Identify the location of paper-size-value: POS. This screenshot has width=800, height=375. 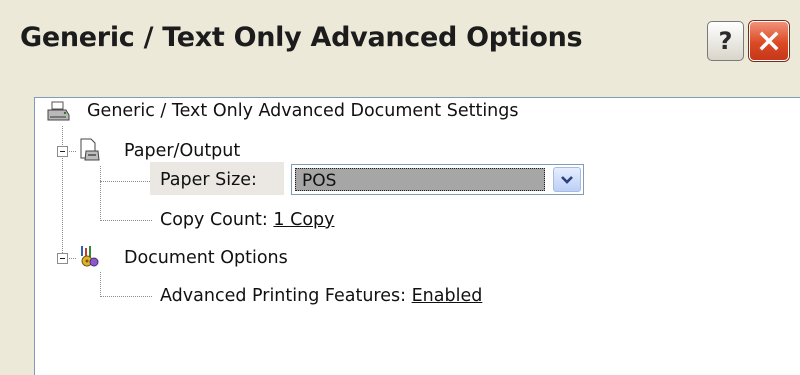
(319, 181).